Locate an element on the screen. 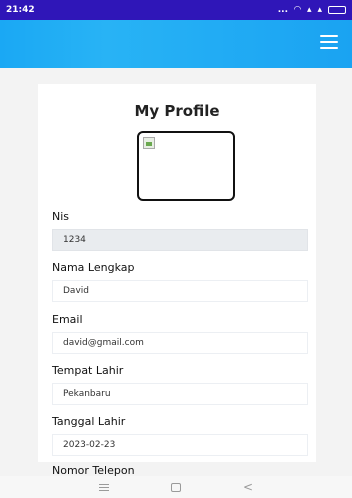  signal-icon-2: ▴ is located at coordinates (319, 10).